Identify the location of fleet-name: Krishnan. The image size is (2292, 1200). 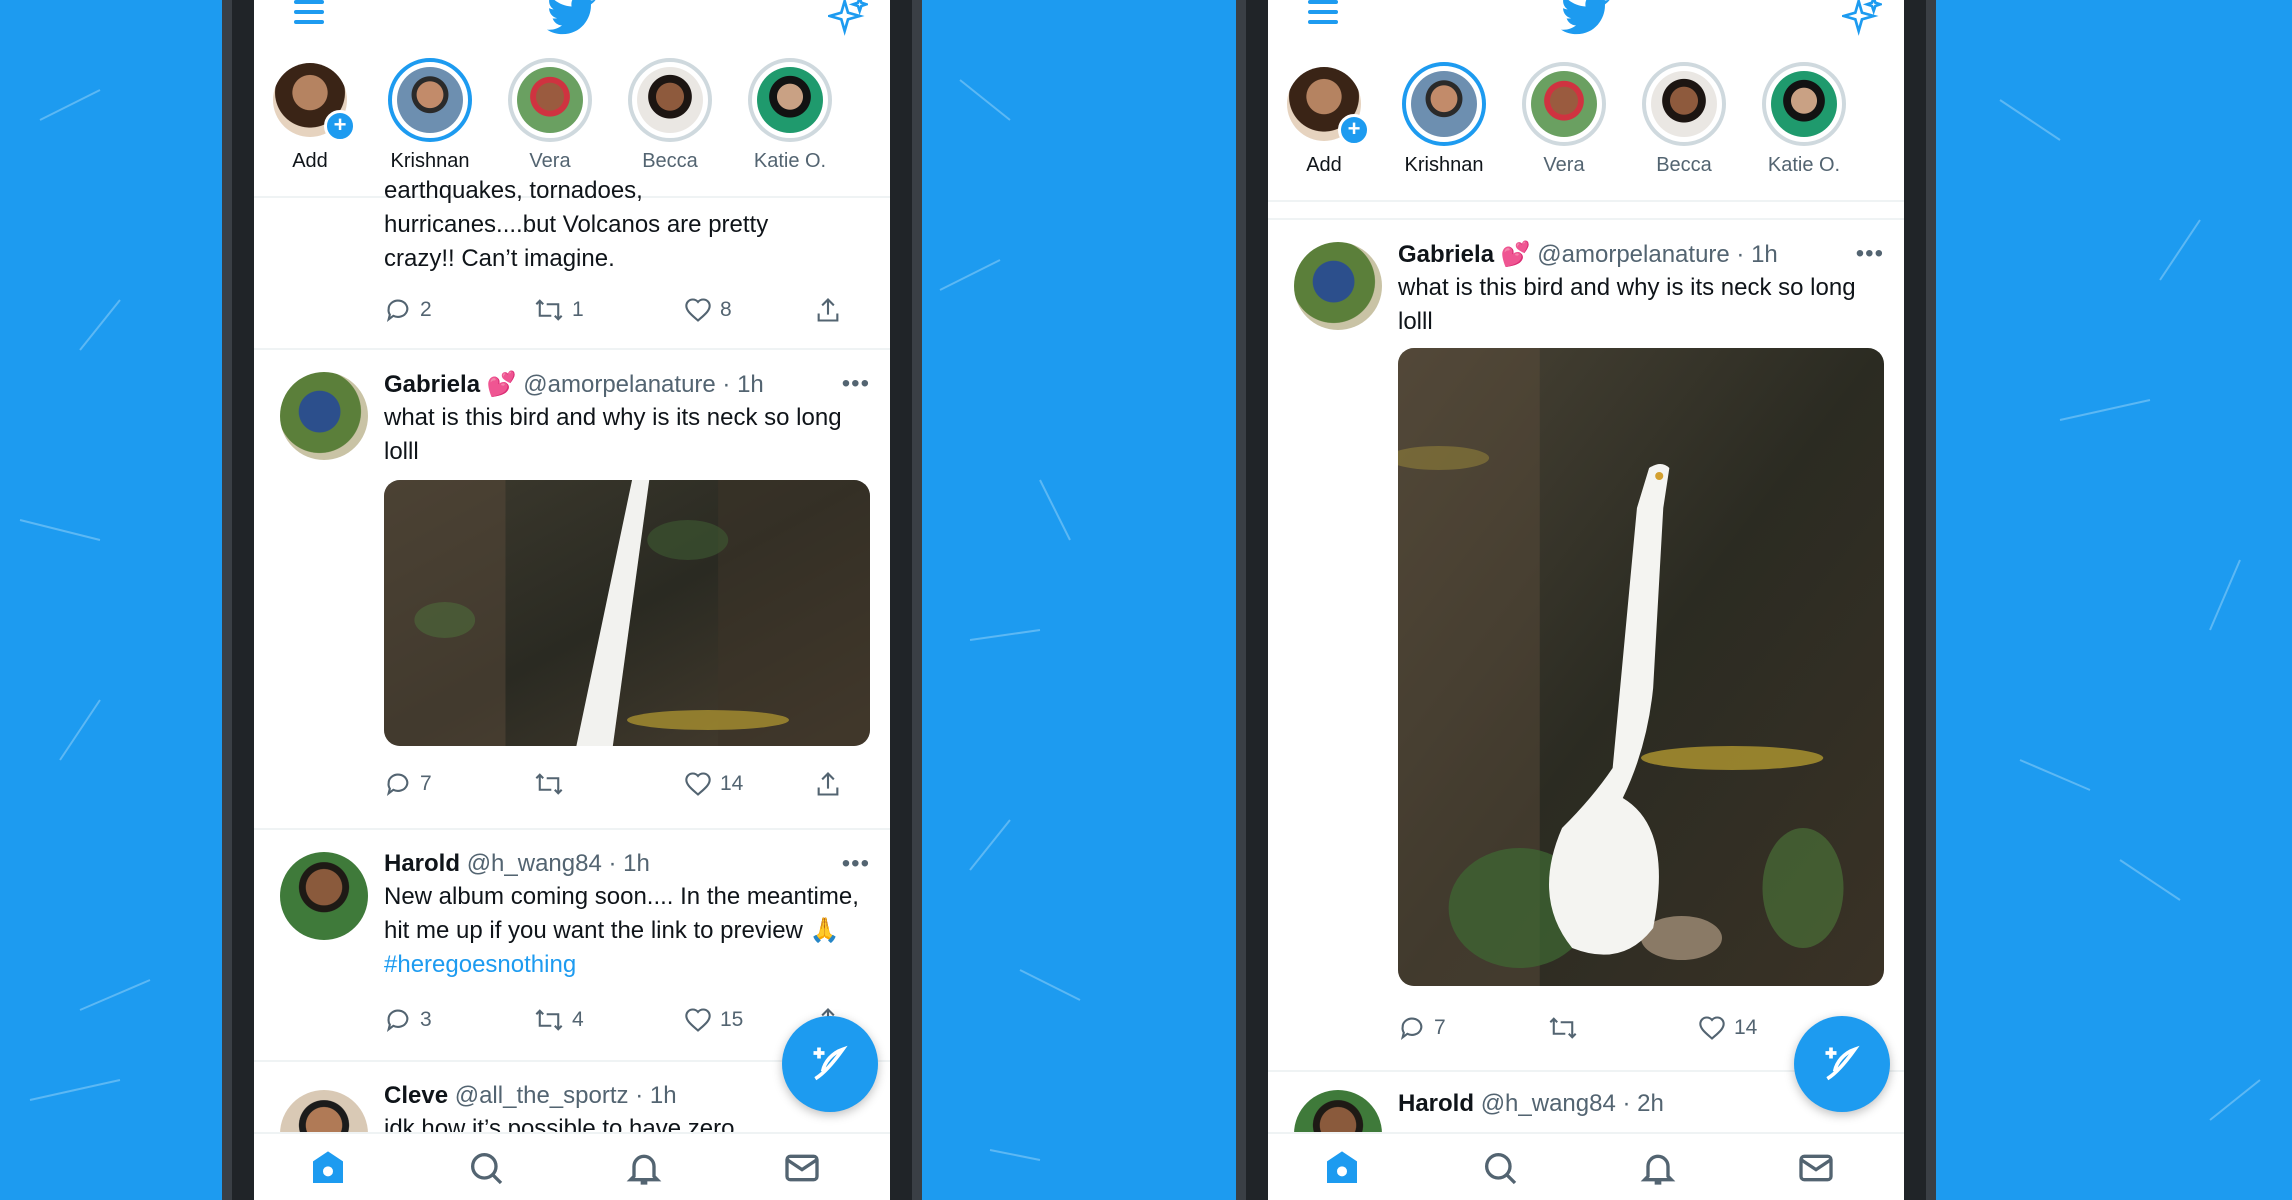
(1444, 165).